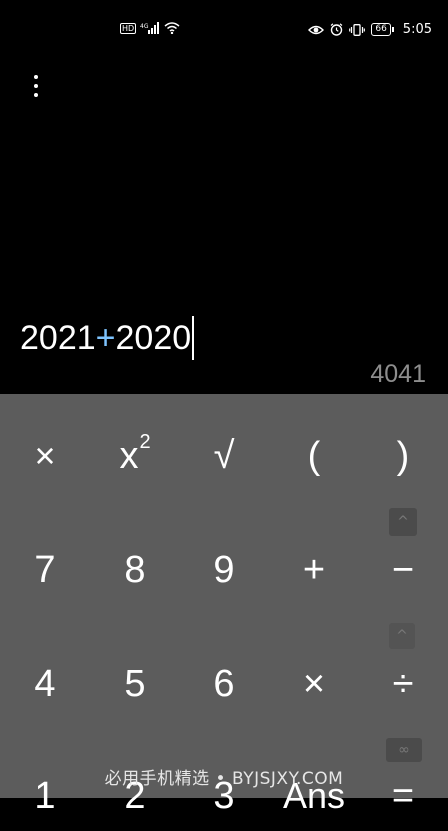  What do you see at coordinates (314, 456) in the screenshot?
I see `open-paren-key: (` at bounding box center [314, 456].